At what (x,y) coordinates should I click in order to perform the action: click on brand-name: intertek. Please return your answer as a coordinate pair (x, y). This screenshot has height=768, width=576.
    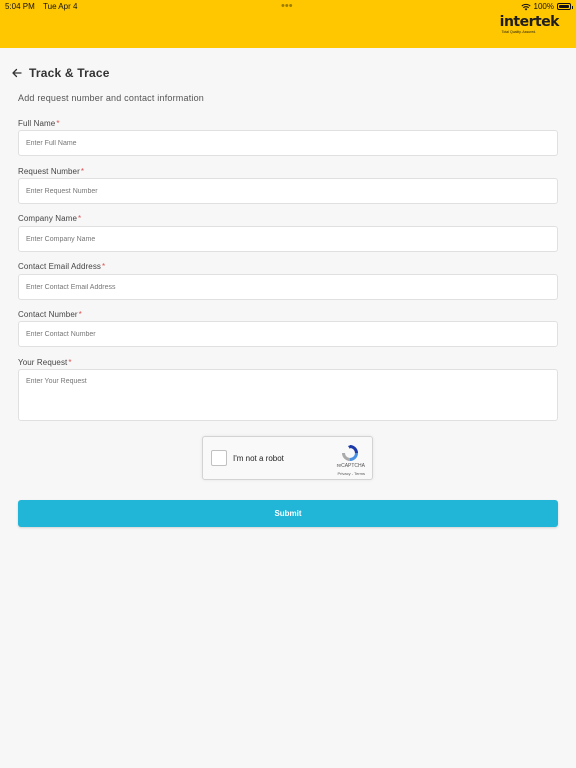
    Looking at the image, I should click on (529, 22).